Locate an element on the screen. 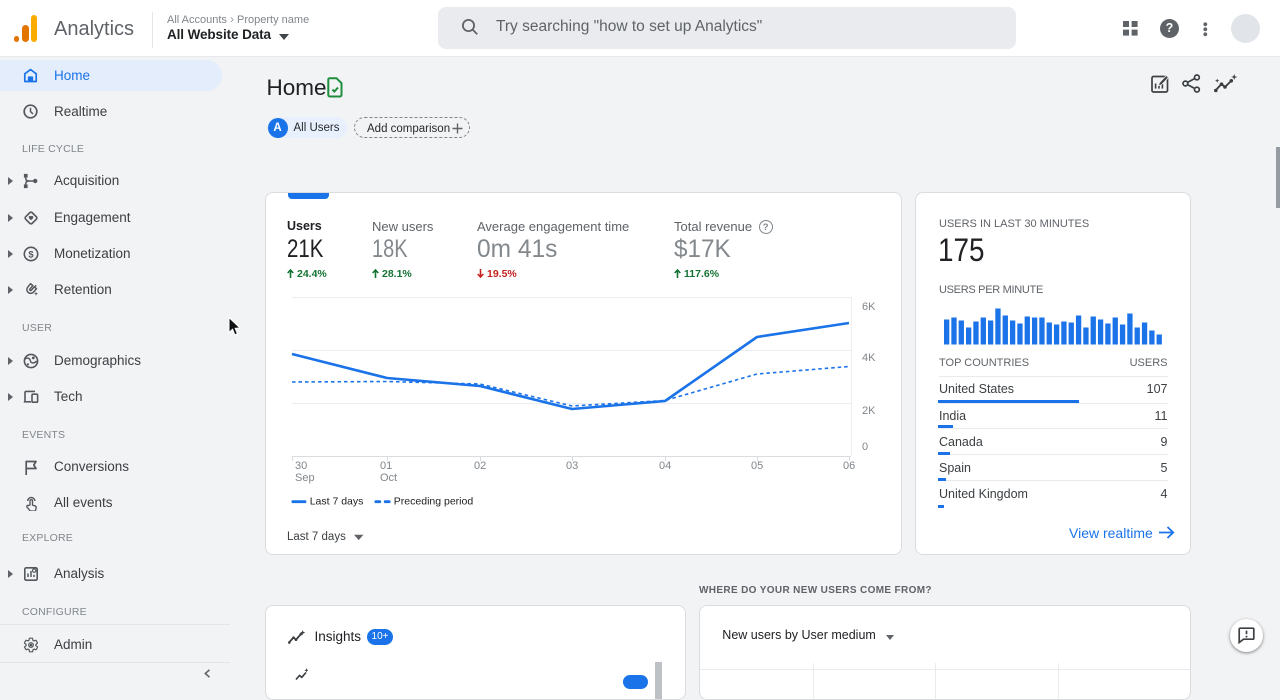  svg-text: 2K is located at coordinates (869, 411).